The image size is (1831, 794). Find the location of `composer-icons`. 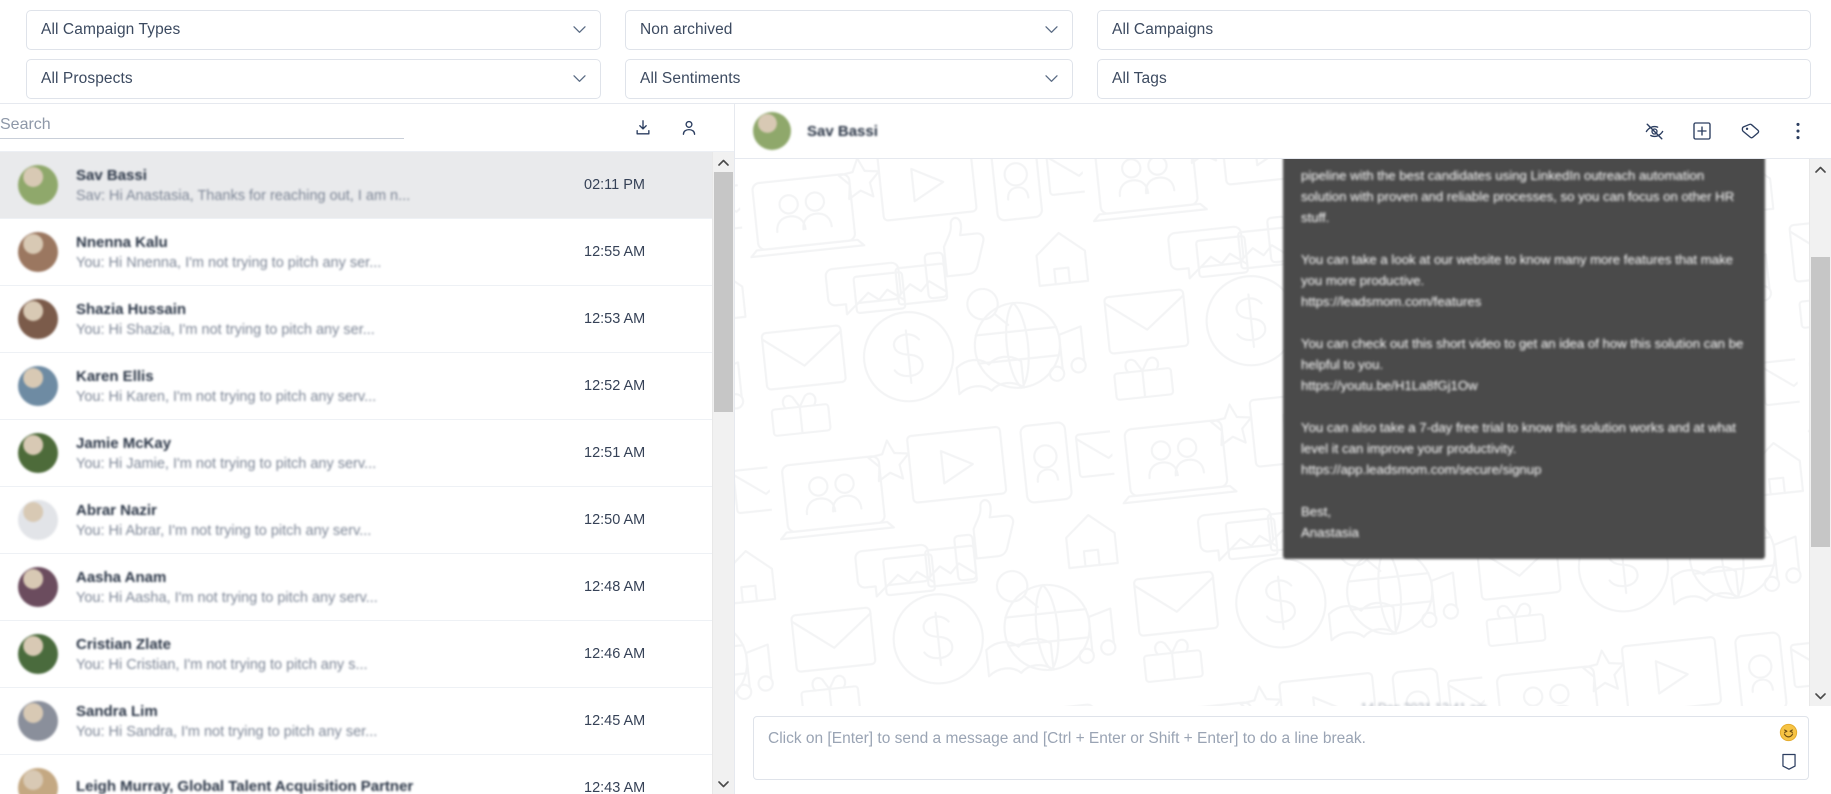

composer-icons is located at coordinates (1788, 749).